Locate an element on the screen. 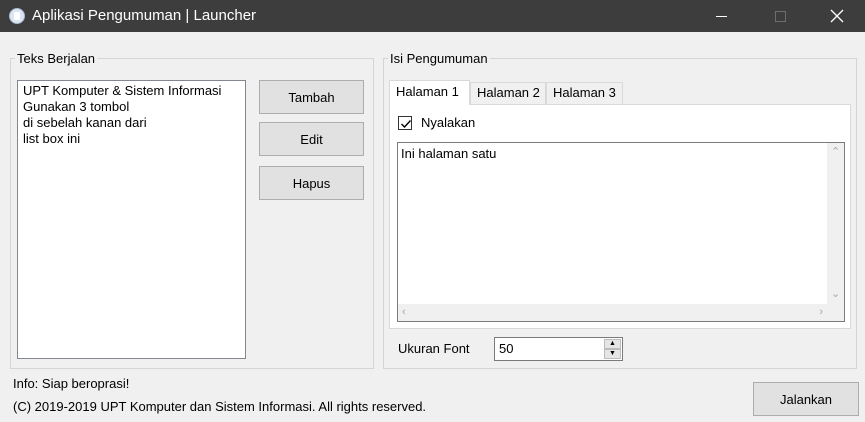 This screenshot has width=865, height=422. list-item: di sebelah kanan dari is located at coordinates (131, 123).